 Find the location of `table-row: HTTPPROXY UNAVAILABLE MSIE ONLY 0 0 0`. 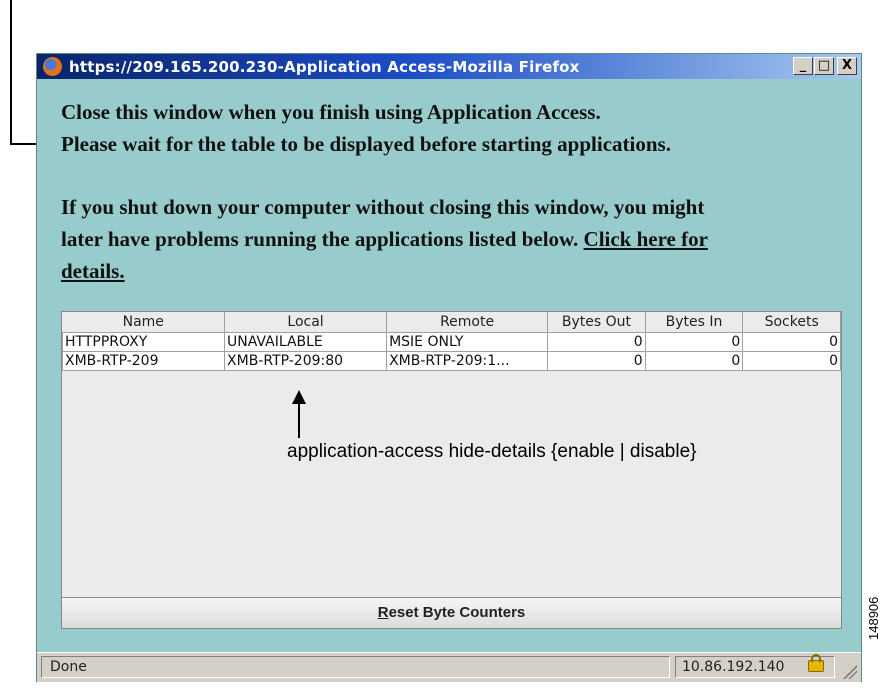

table-row: HTTPPROXY UNAVAILABLE MSIE ONLY 0 0 0 is located at coordinates (451, 342).